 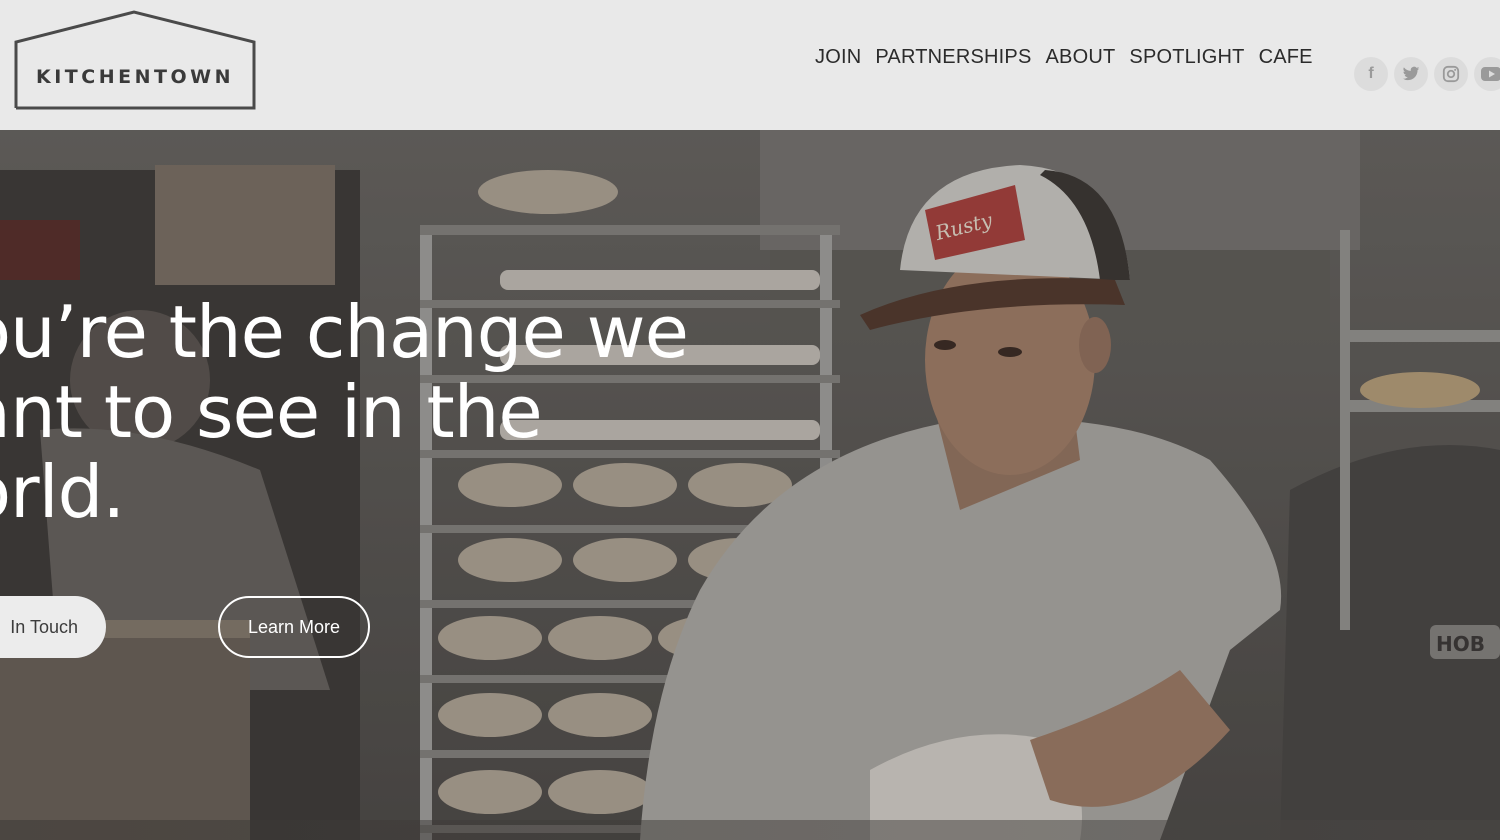 I want to click on nav-about: ABOUT, so click(x=1081, y=57).